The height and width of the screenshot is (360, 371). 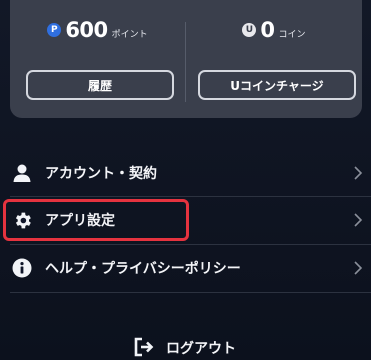 I want to click on coins-amount: 0, so click(x=267, y=30).